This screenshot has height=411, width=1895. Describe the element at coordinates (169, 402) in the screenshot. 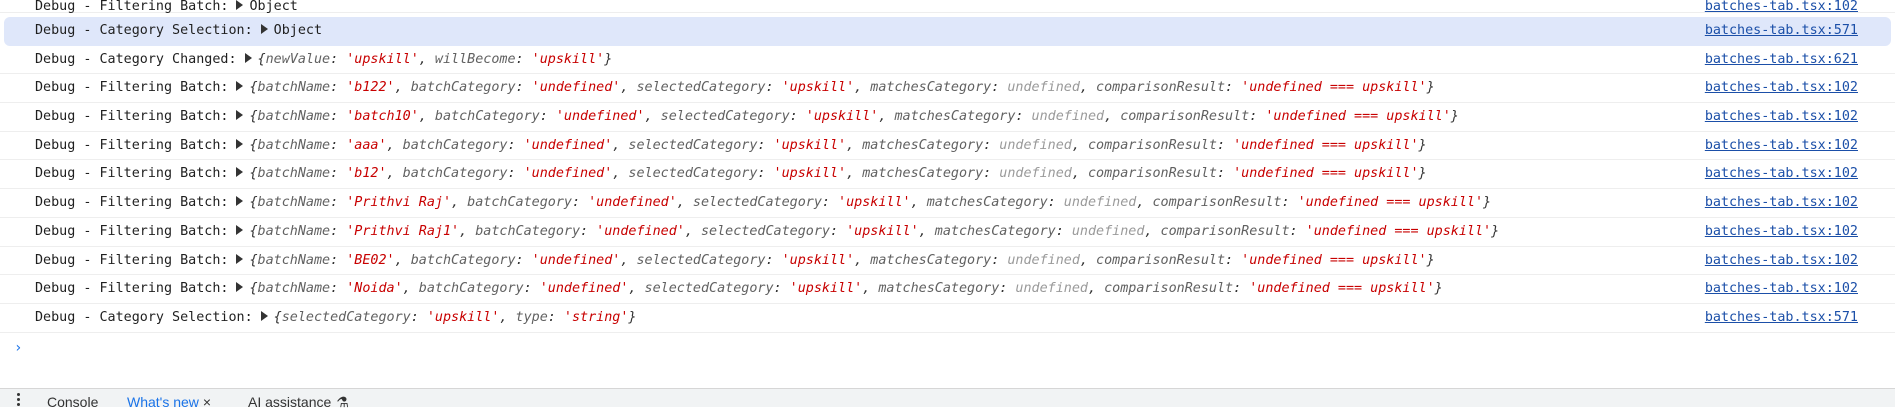

I see `tab-whats-new: What's new ×` at that location.